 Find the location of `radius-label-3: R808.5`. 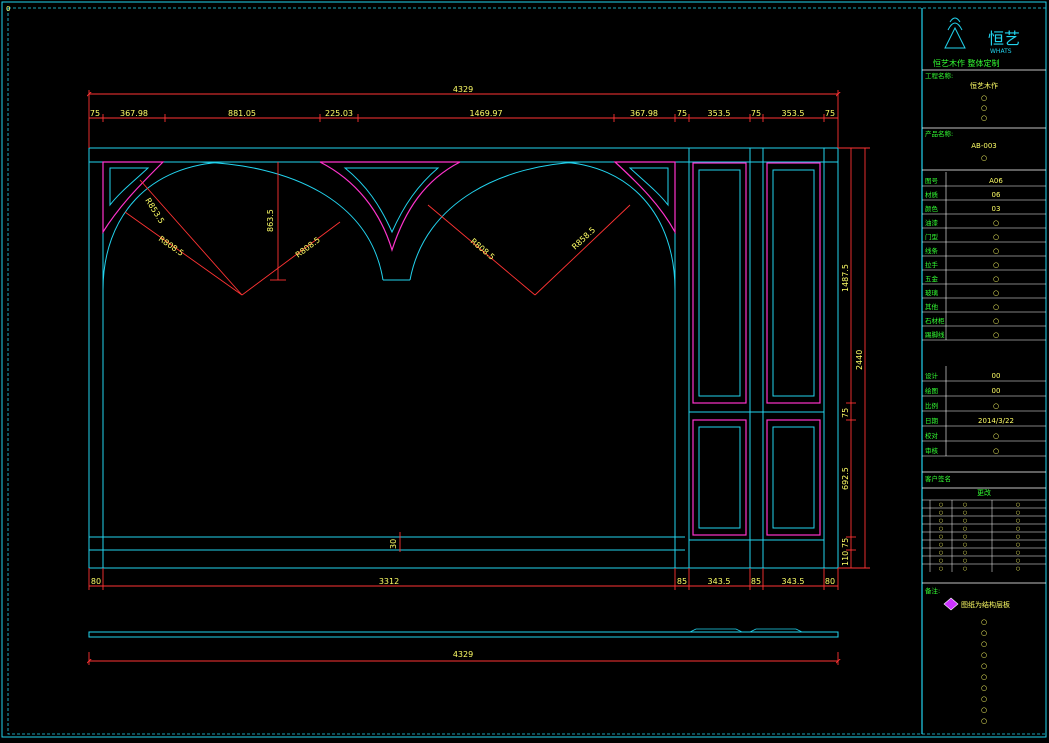

radius-label-3: R808.5 is located at coordinates (308, 247).